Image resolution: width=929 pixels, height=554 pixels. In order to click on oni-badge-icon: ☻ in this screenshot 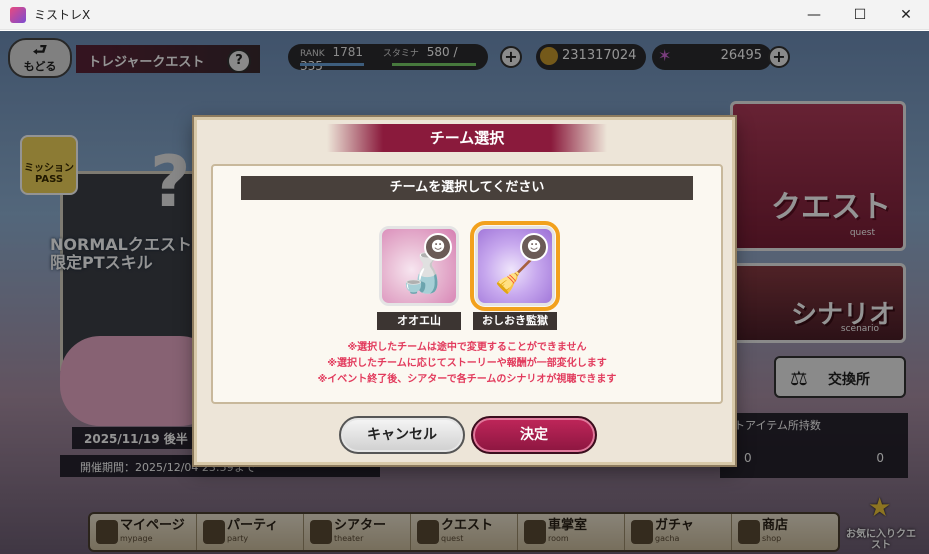, I will do `click(438, 247)`.